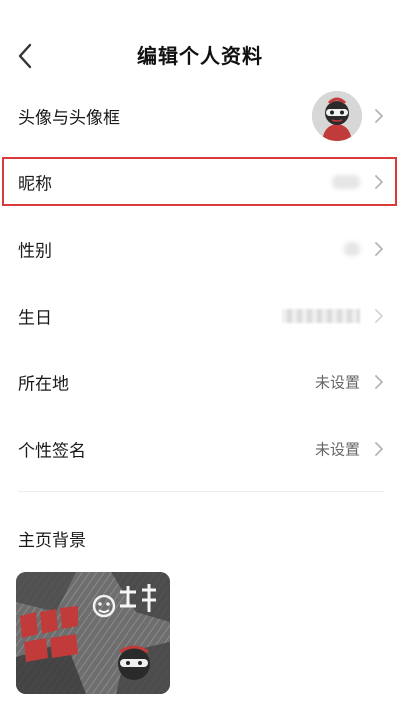 This screenshot has height=712, width=400. I want to click on row-label-avatar: 头像与头像框, so click(69, 118).